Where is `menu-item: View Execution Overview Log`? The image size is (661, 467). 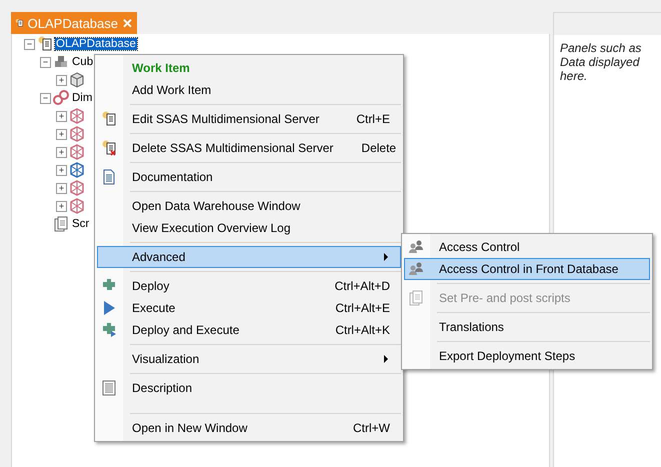 menu-item: View Execution Overview Log is located at coordinates (249, 228).